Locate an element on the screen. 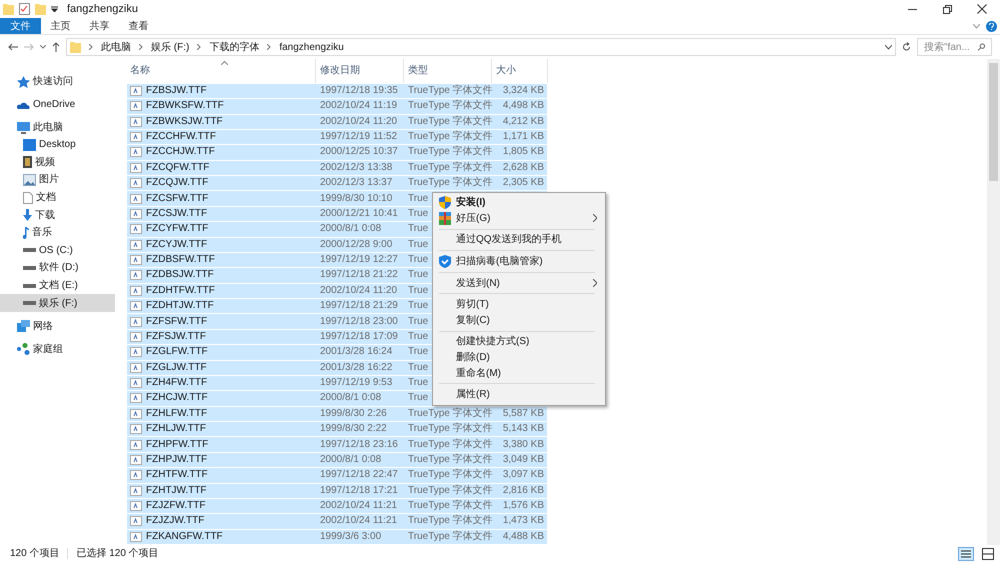 The width and height of the screenshot is (1000, 562). tiles-view-icon is located at coordinates (988, 554).